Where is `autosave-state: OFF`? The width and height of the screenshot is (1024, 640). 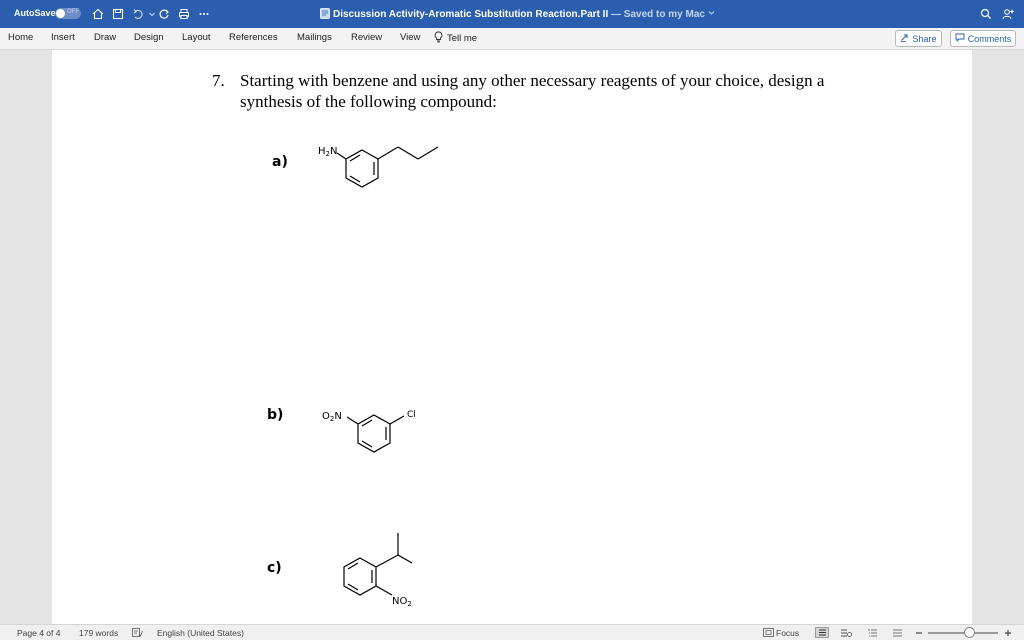 autosave-state: OFF is located at coordinates (73, 12).